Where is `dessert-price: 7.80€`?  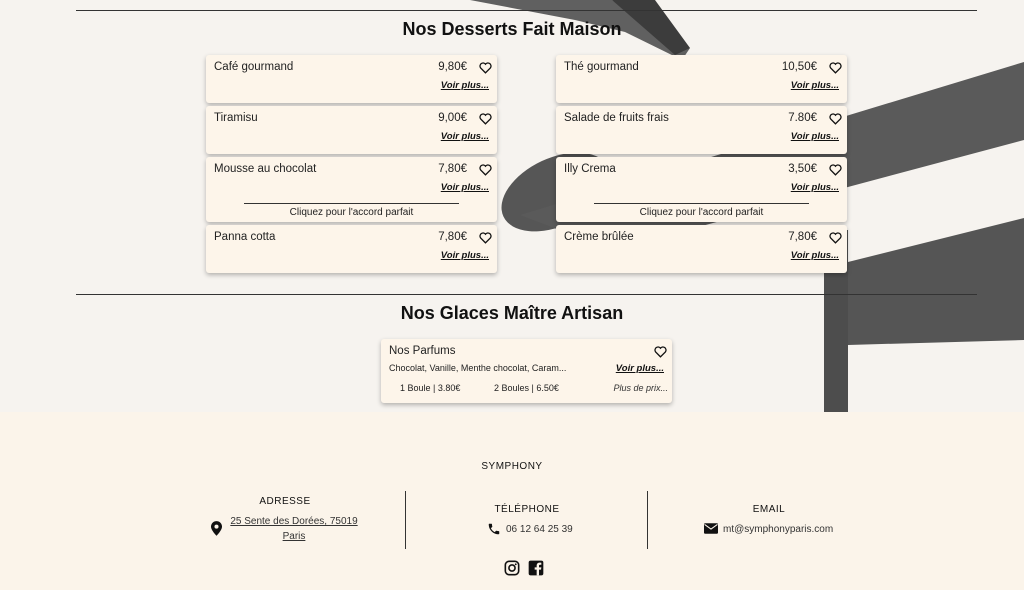
dessert-price: 7.80€ is located at coordinates (802, 118).